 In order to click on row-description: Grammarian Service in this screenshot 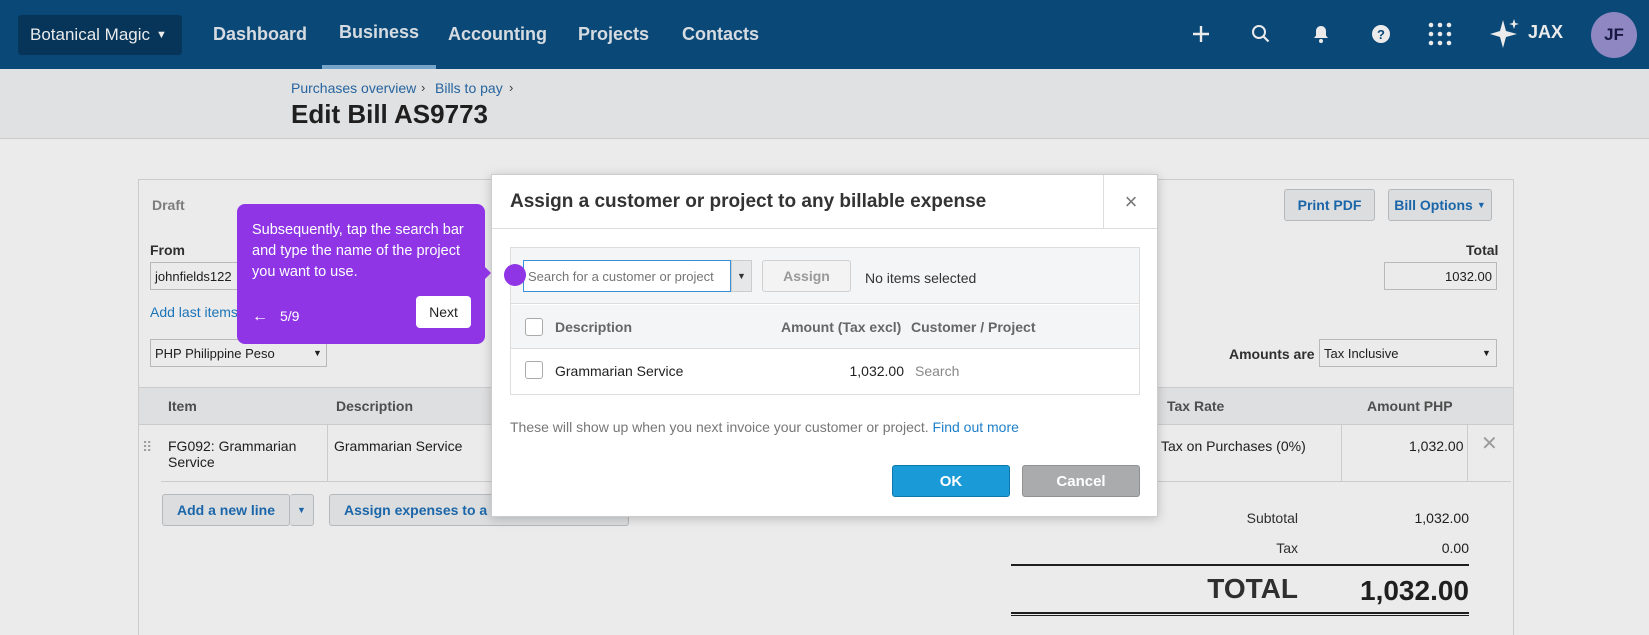, I will do `click(619, 371)`.